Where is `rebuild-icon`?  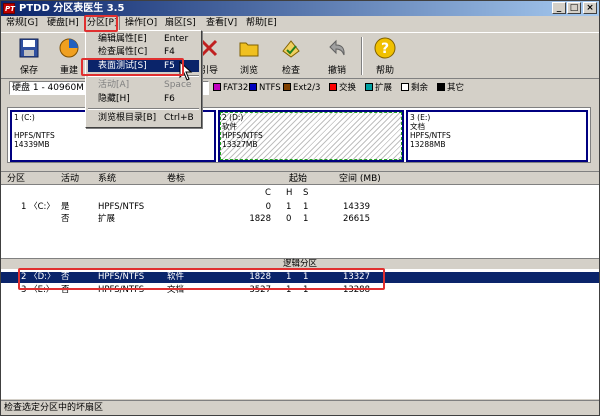
rebuild-icon is located at coordinates (69, 48).